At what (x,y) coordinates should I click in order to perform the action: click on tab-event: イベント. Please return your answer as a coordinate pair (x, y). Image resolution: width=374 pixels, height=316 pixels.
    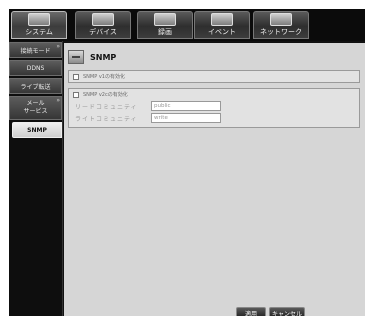
    Looking at the image, I should click on (222, 25).